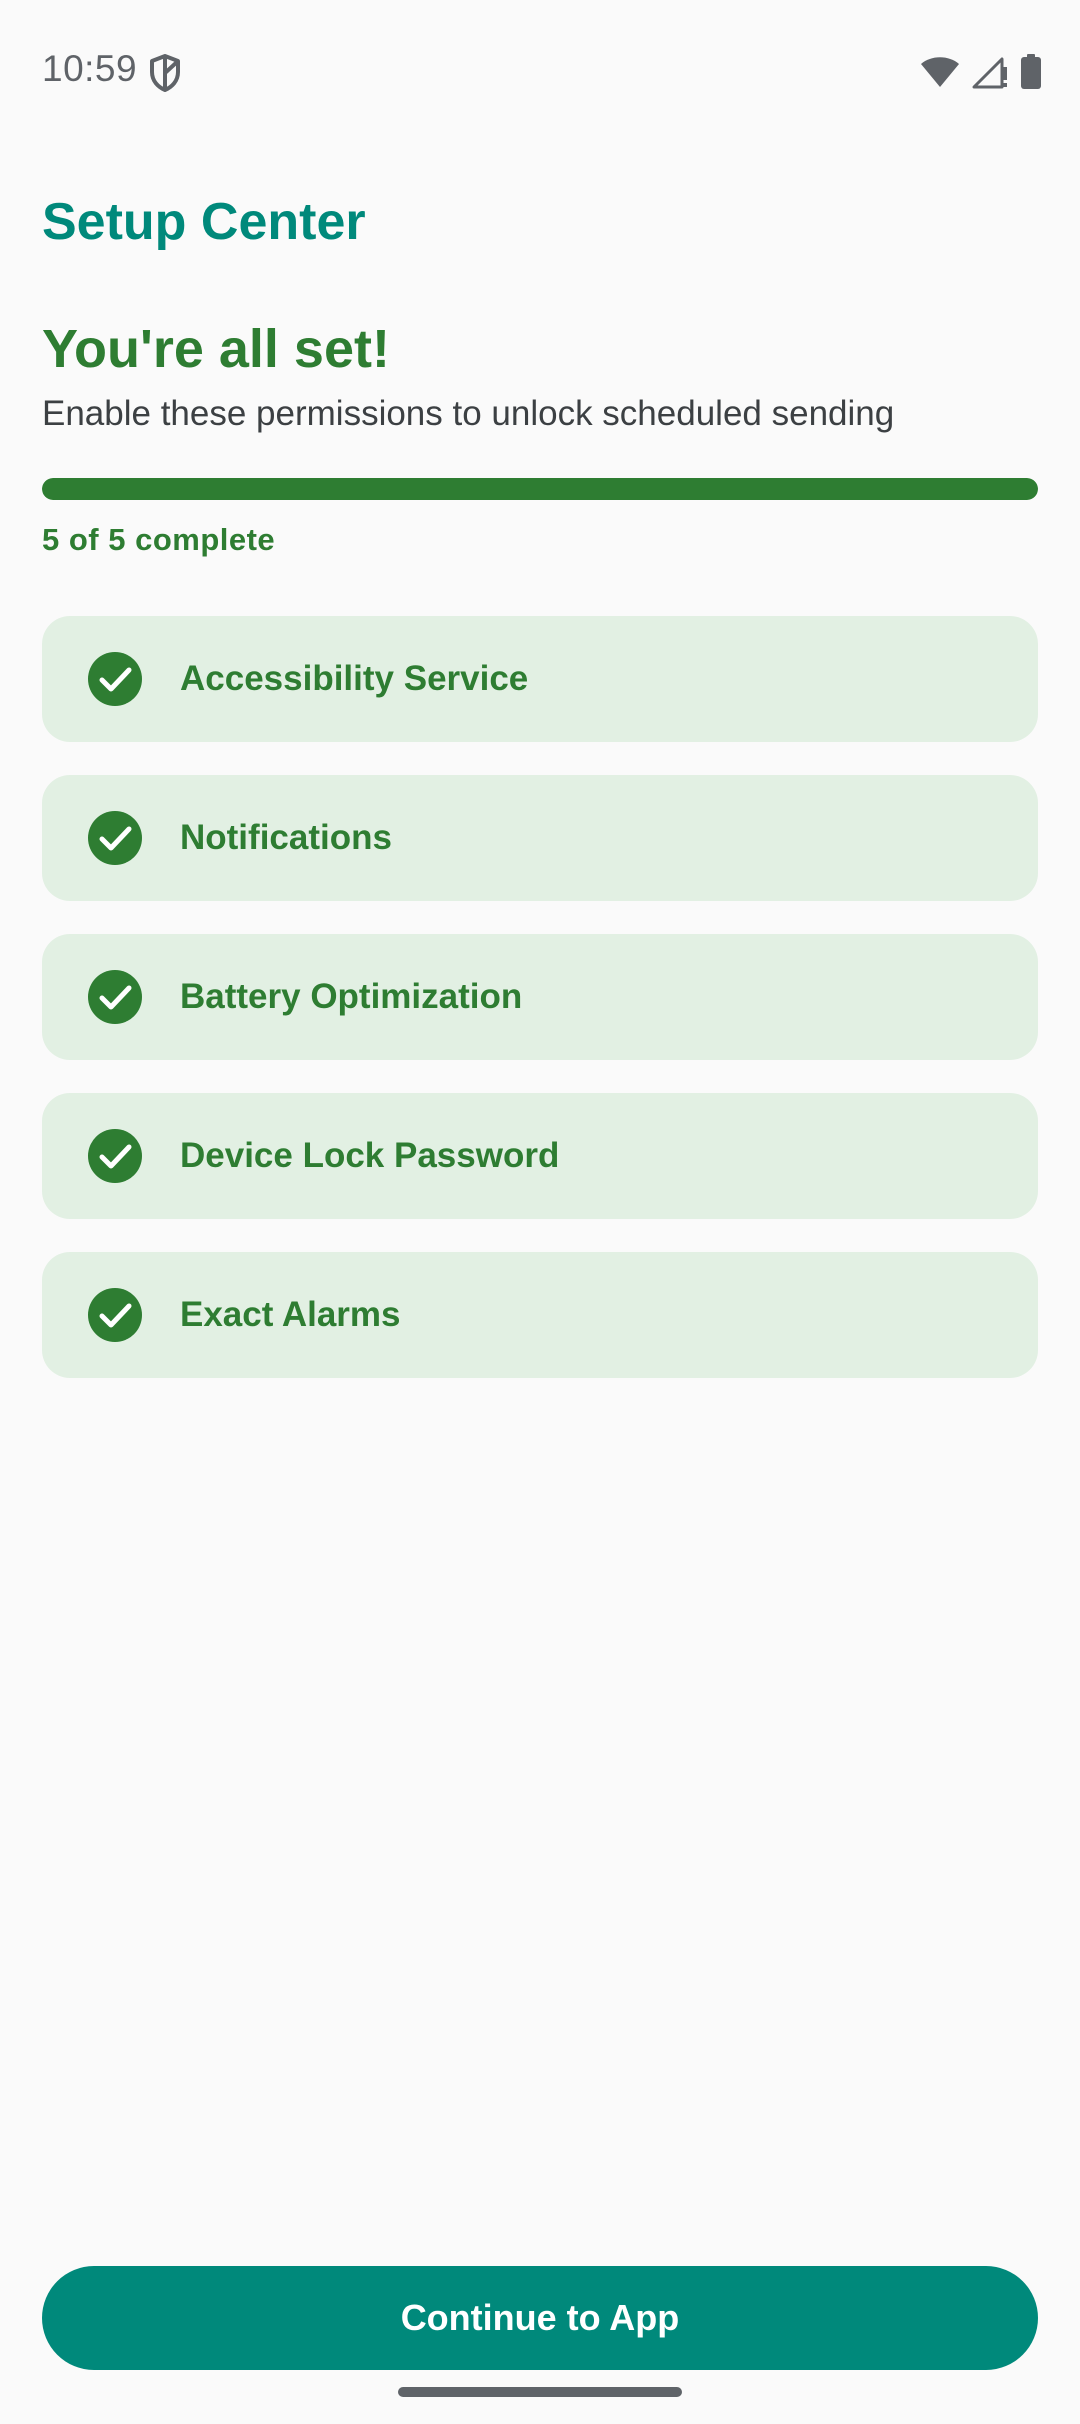  What do you see at coordinates (216, 349) in the screenshot?
I see `completion-headline: You're all set!` at bounding box center [216, 349].